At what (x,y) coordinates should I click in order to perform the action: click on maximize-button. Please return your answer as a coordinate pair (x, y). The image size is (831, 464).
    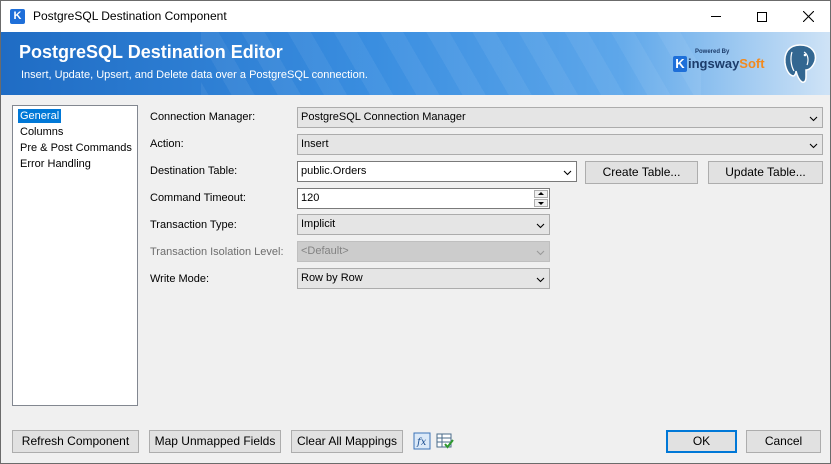
    Looking at the image, I should click on (762, 16).